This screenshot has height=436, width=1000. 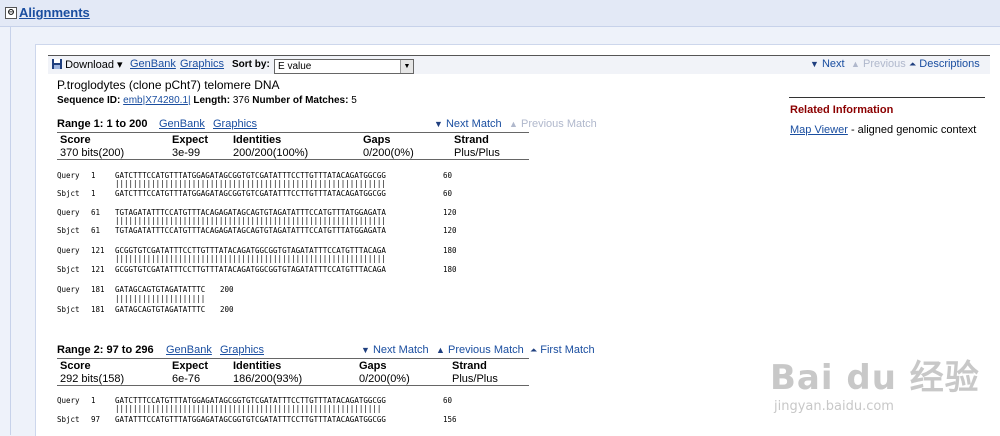 What do you see at coordinates (271, 153) in the screenshot?
I see `identities-value: 200/200(100%)` at bounding box center [271, 153].